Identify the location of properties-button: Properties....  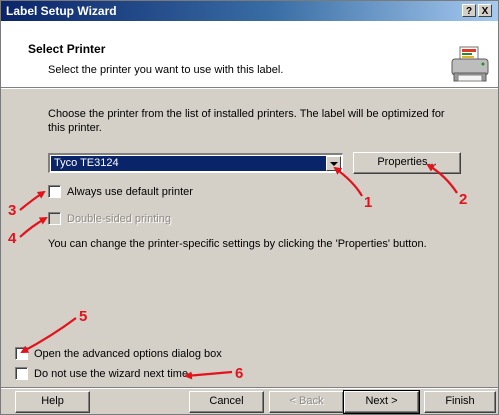
(407, 163).